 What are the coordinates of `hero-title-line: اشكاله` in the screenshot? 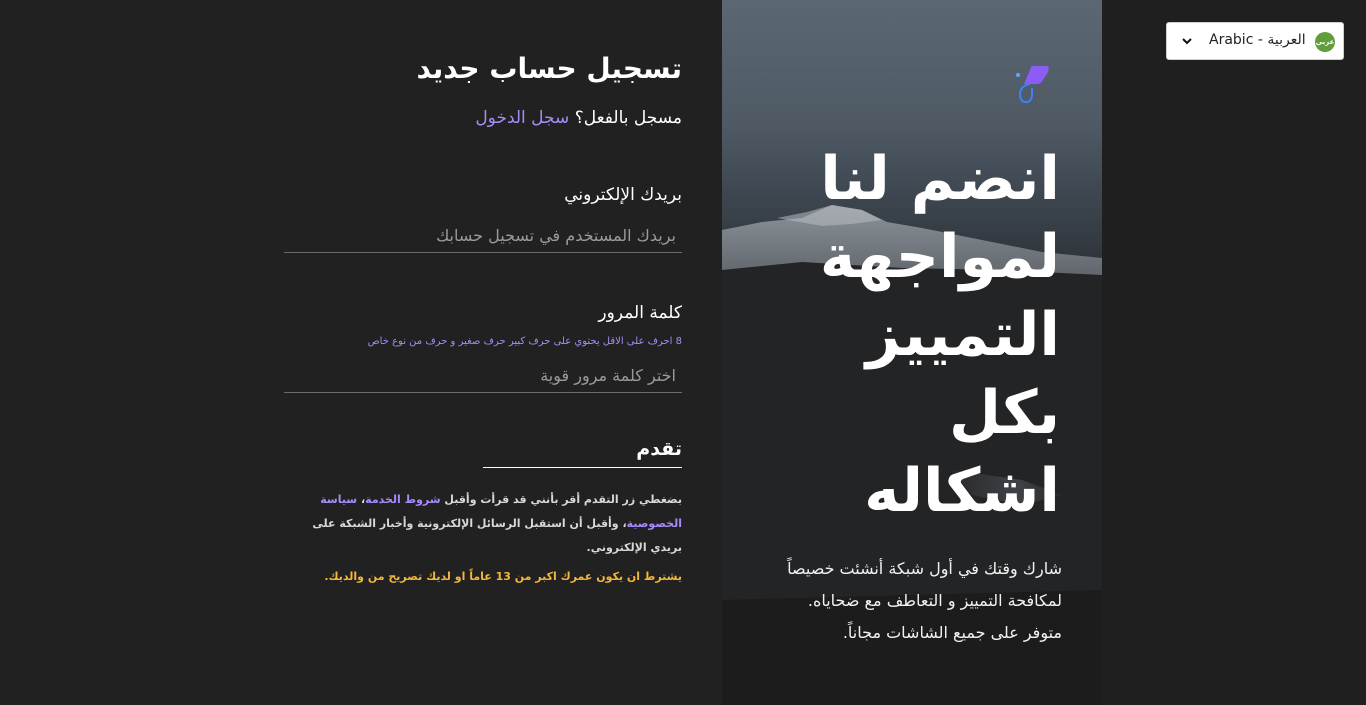 It's located at (962, 491).